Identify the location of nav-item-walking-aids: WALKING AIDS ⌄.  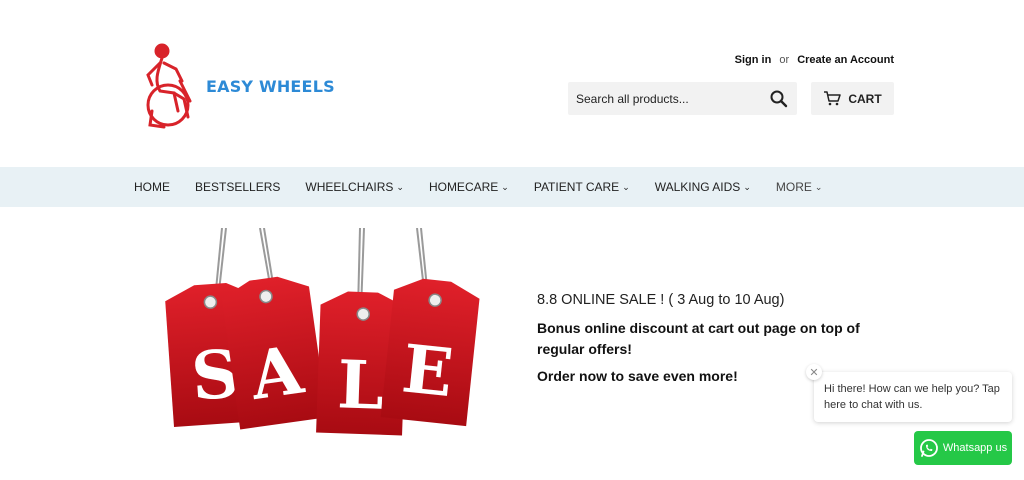
(703, 187).